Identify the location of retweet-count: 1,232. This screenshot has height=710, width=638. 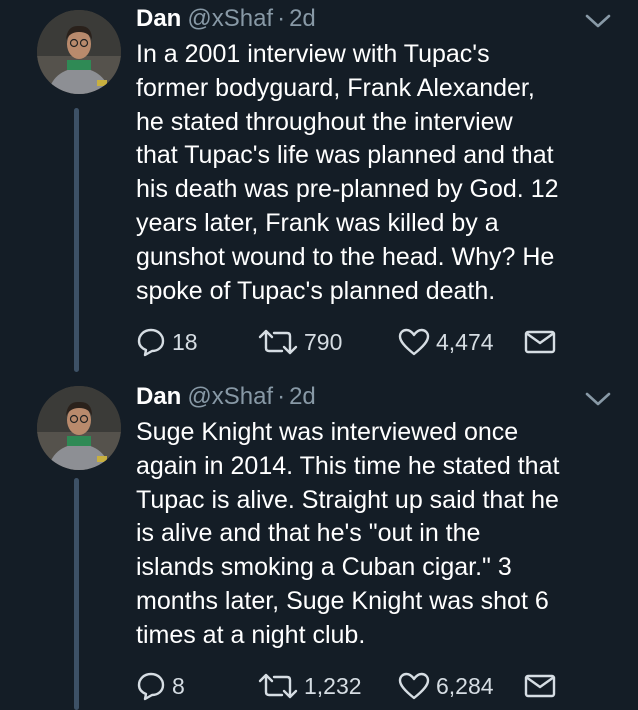
(333, 685).